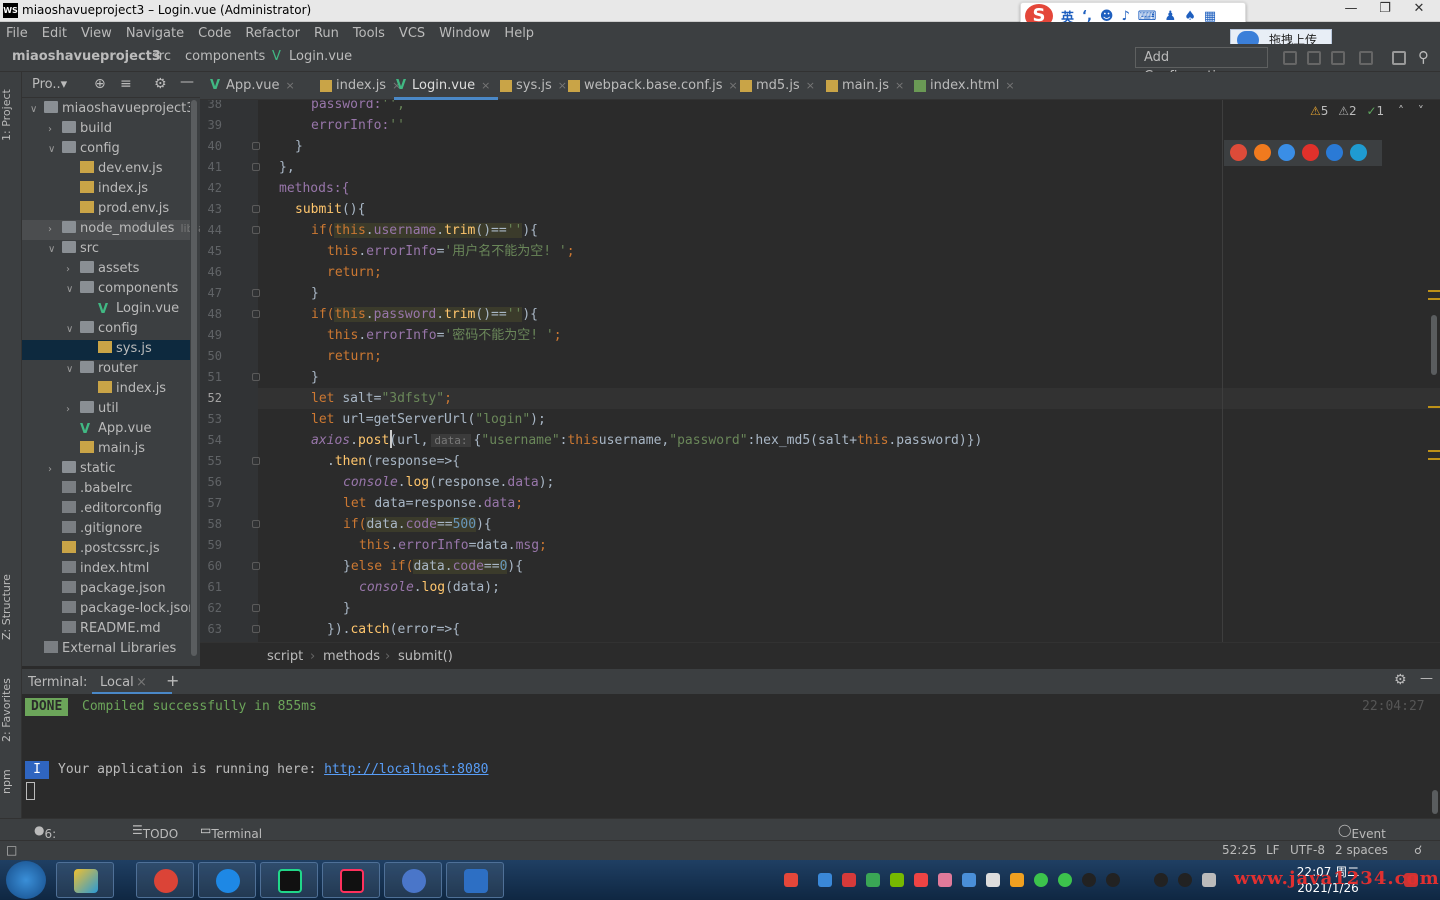 Image resolution: width=1440 pixels, height=900 pixels. I want to click on tree-item: index.html, so click(98, 569).